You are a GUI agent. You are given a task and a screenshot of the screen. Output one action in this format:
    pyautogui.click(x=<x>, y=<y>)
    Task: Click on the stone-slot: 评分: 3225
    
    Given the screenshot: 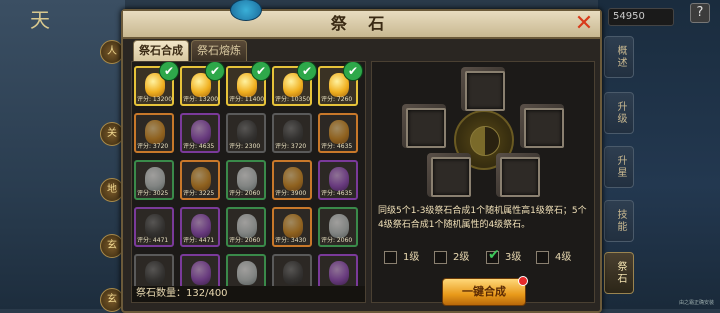 What is the action you would take?
    pyautogui.click(x=200, y=180)
    